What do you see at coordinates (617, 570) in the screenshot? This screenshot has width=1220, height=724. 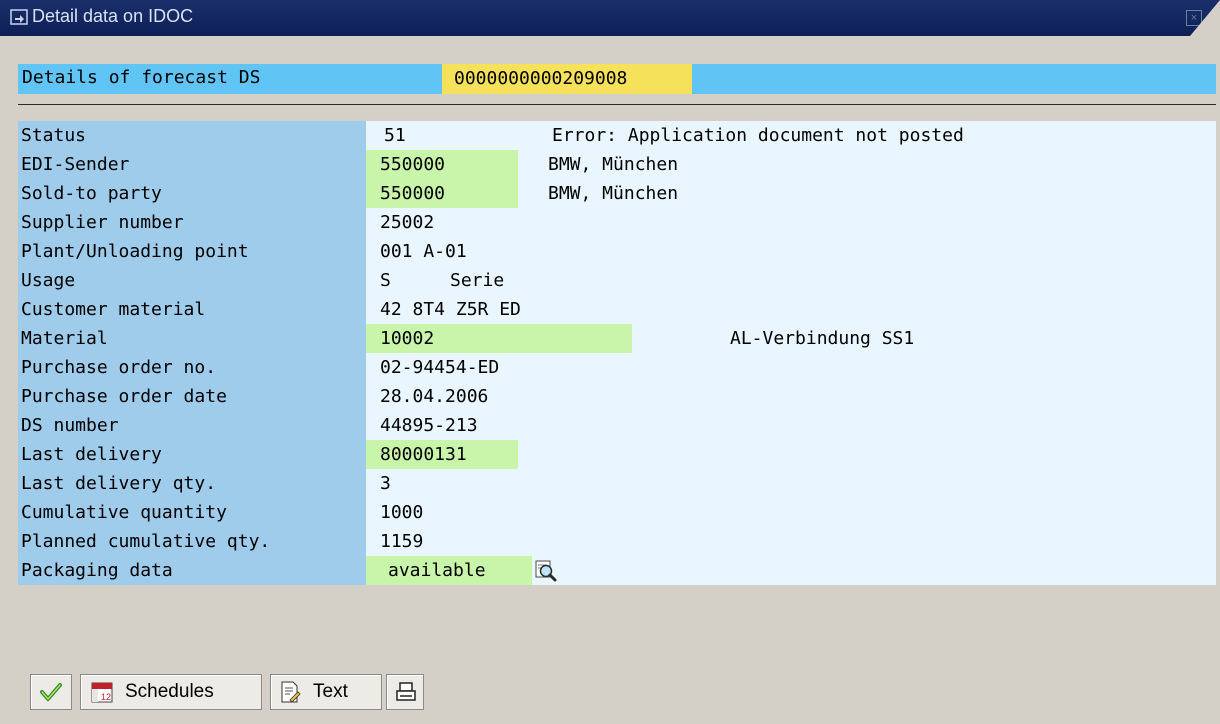 I see `row-packaging-data: Packaging data available` at bounding box center [617, 570].